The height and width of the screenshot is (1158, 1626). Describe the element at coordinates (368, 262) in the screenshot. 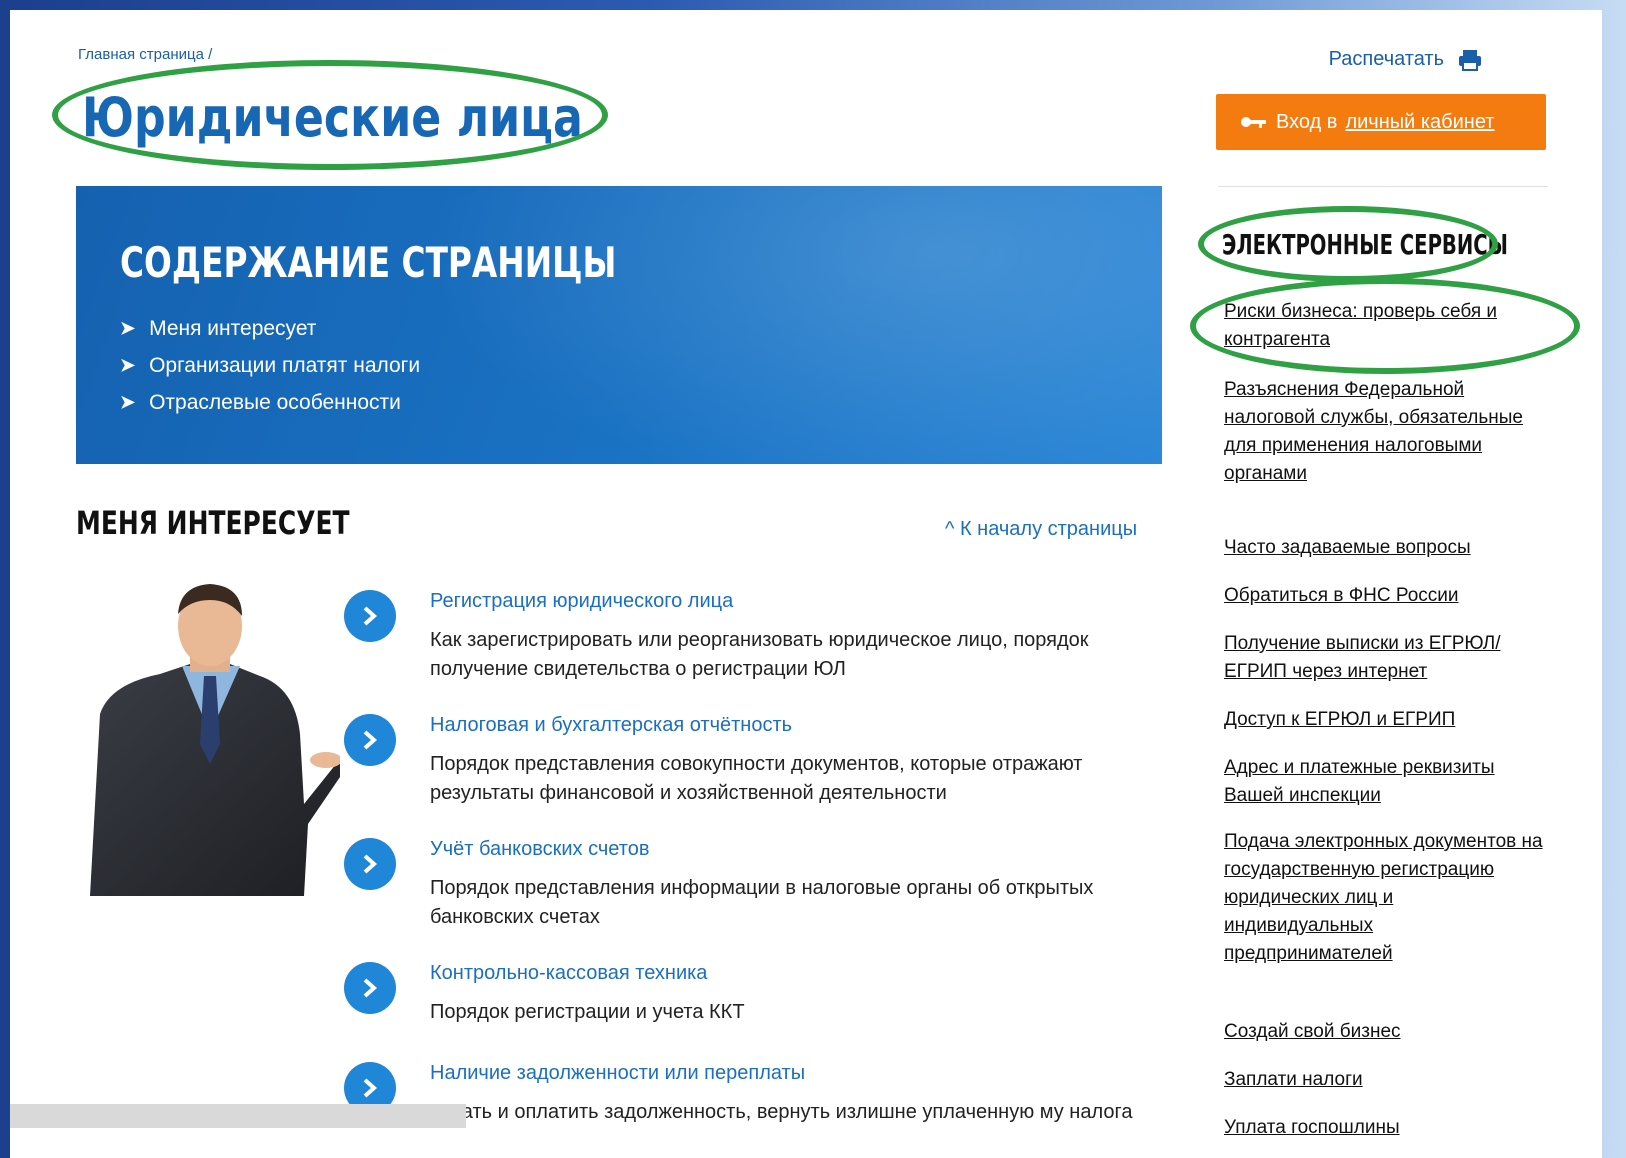

I see `toc-title: СОДЕРЖАНИЕ СТРАНИЦЫ` at that location.